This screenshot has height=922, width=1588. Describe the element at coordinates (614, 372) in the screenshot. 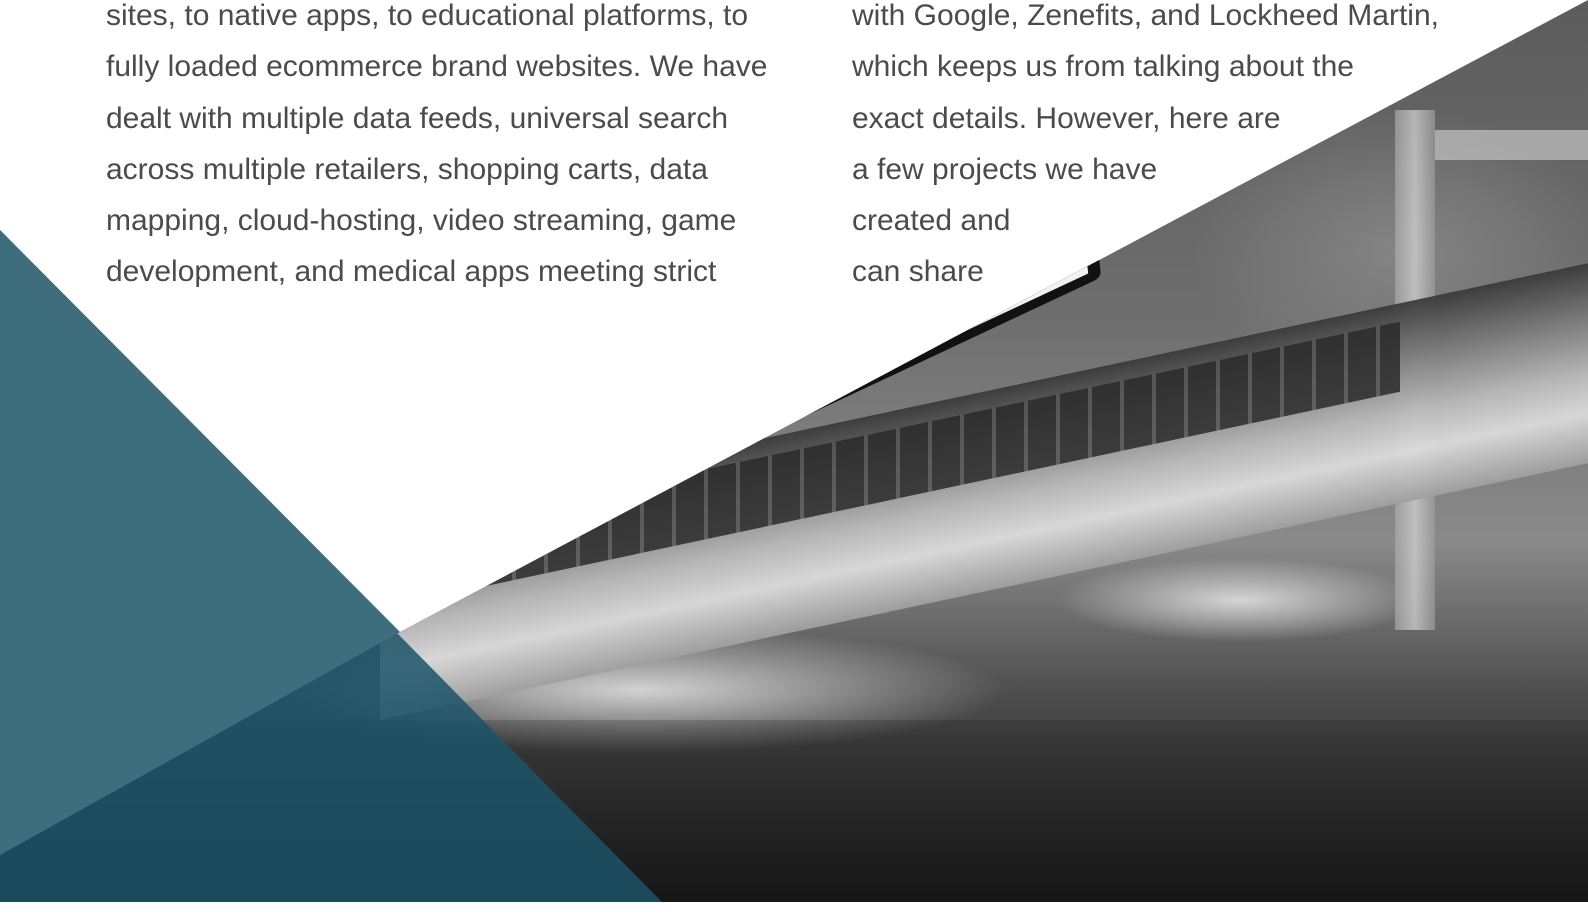

I see `screen-row-label: Marketing` at that location.